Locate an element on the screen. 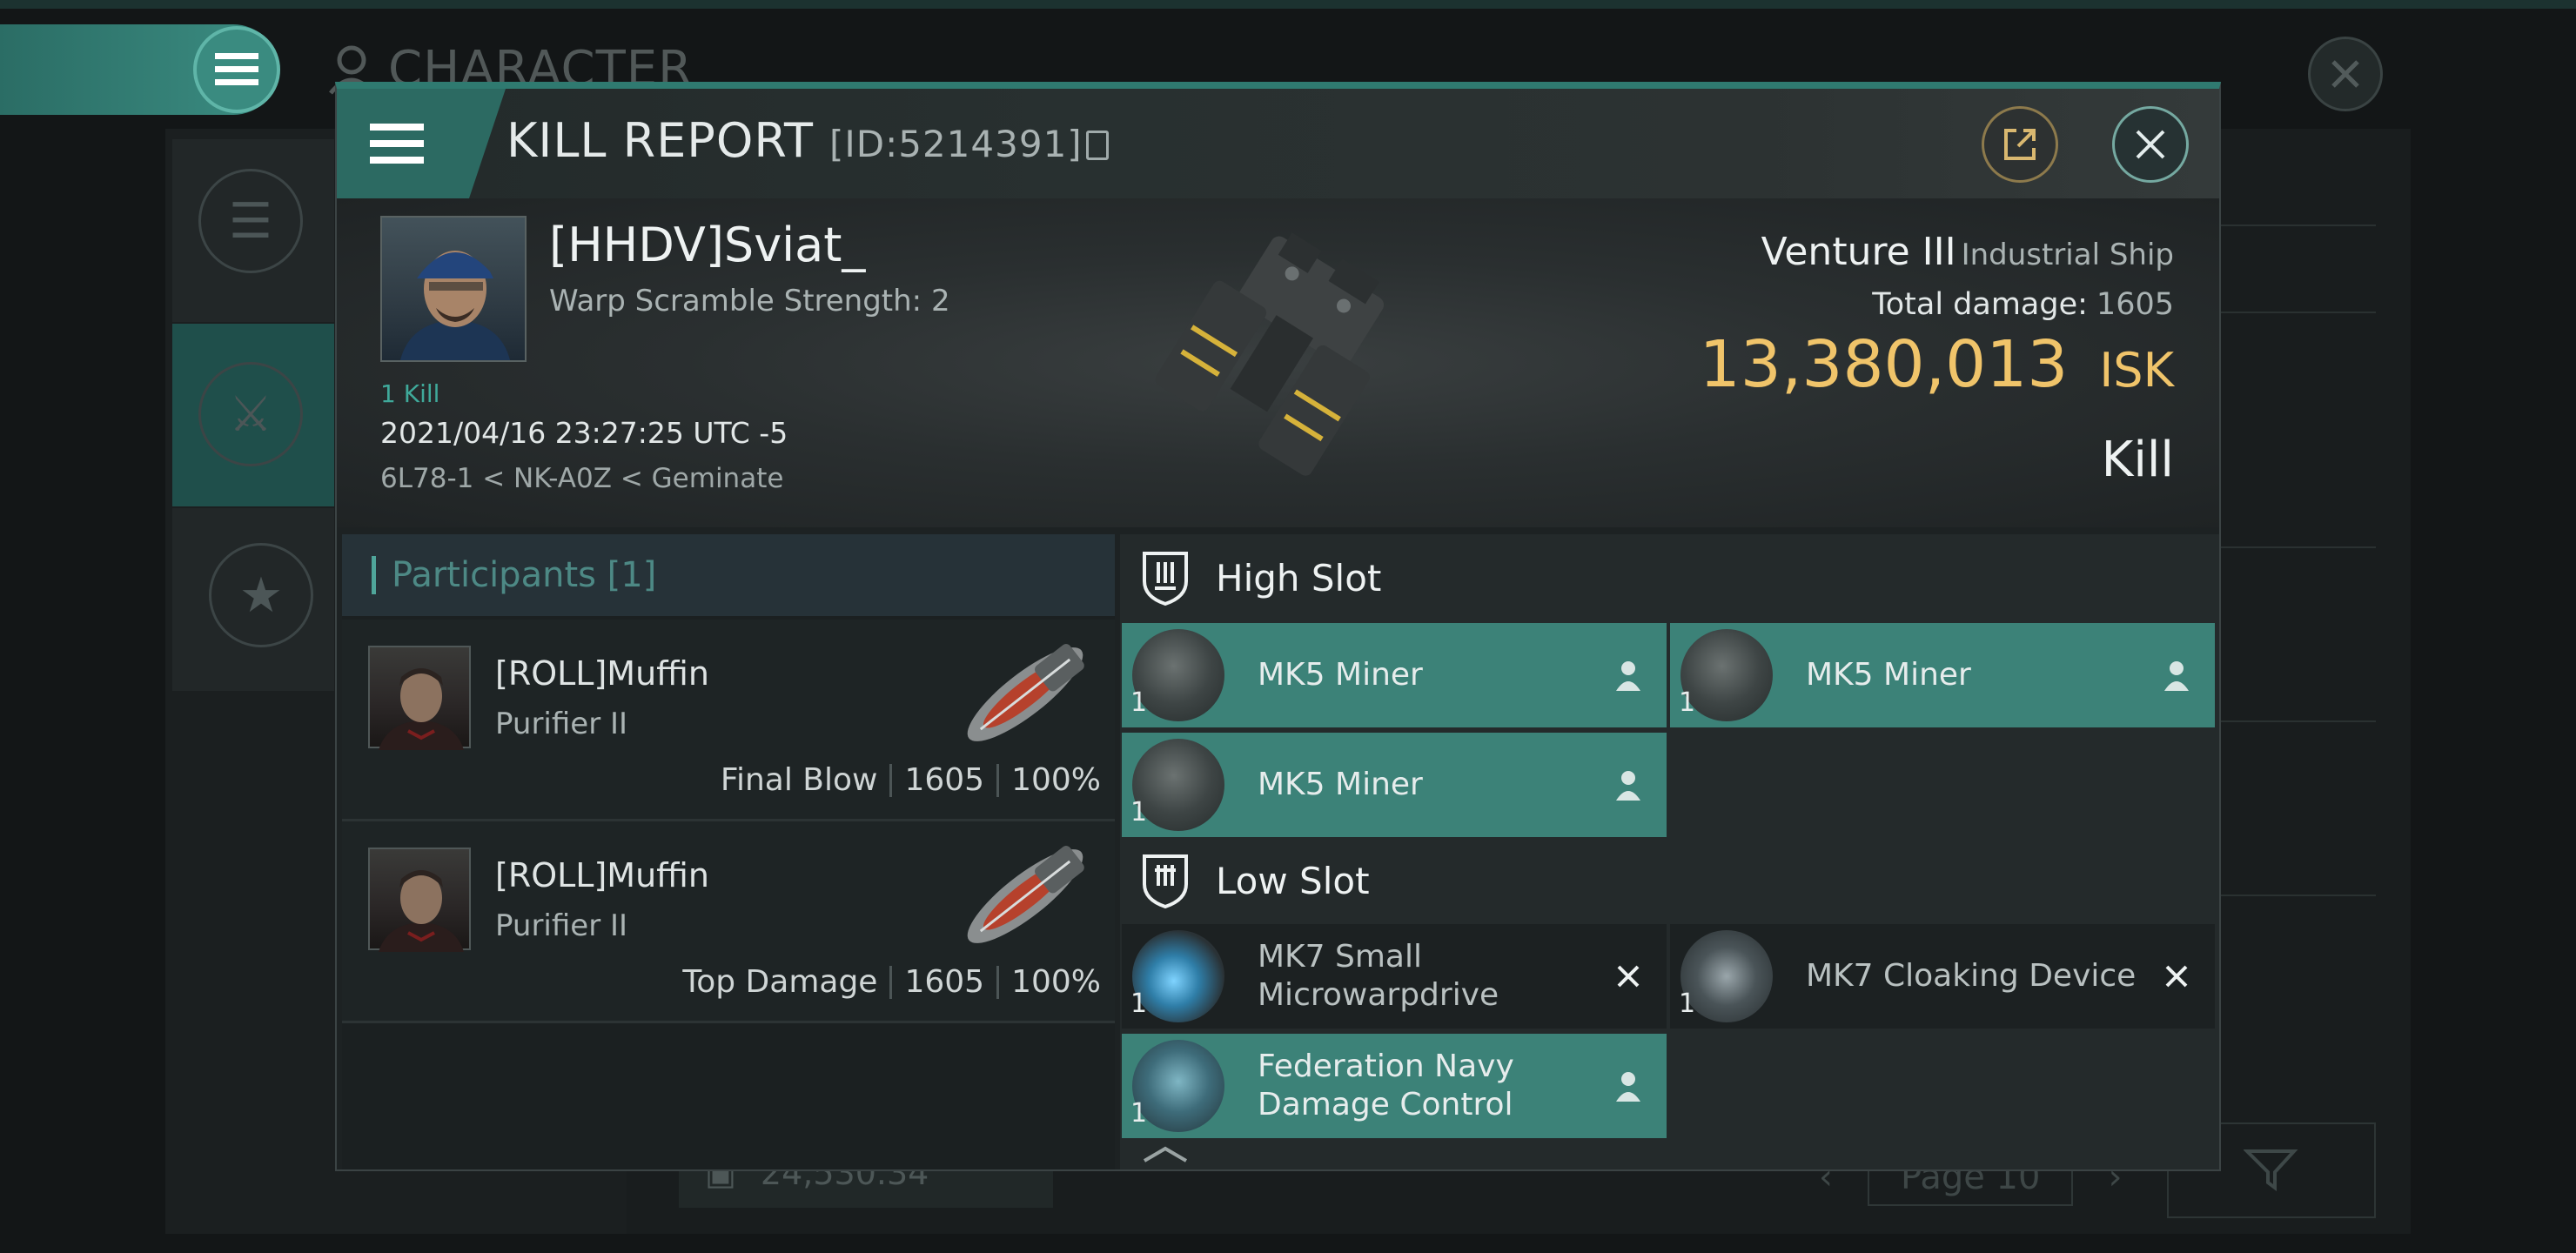 The width and height of the screenshot is (2576, 1253). isk-value-row: 13,380,013 ISK is located at coordinates (1937, 364).